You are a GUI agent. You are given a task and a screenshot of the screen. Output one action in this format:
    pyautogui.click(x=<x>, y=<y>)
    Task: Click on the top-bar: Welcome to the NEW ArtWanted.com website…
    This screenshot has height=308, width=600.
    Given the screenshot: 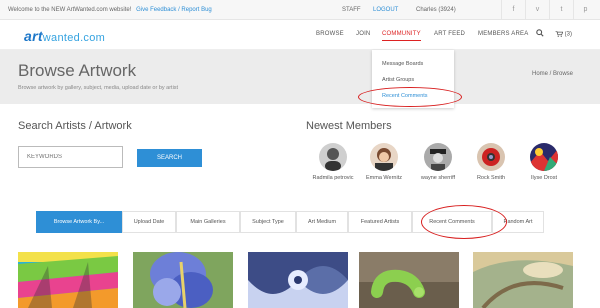 What is the action you would take?
    pyautogui.click(x=300, y=10)
    